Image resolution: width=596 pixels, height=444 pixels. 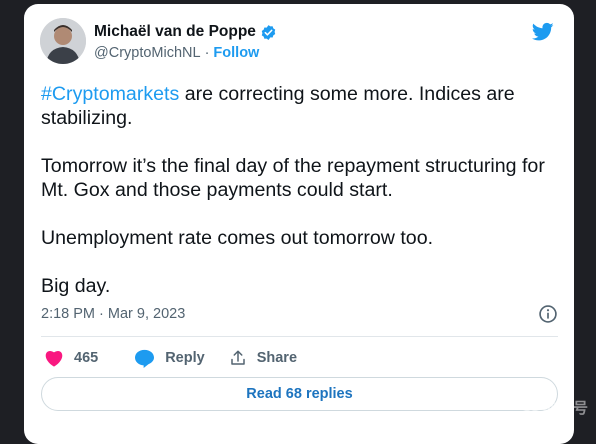 I want to click on author-name: Michaël van de Poppe, so click(x=175, y=32).